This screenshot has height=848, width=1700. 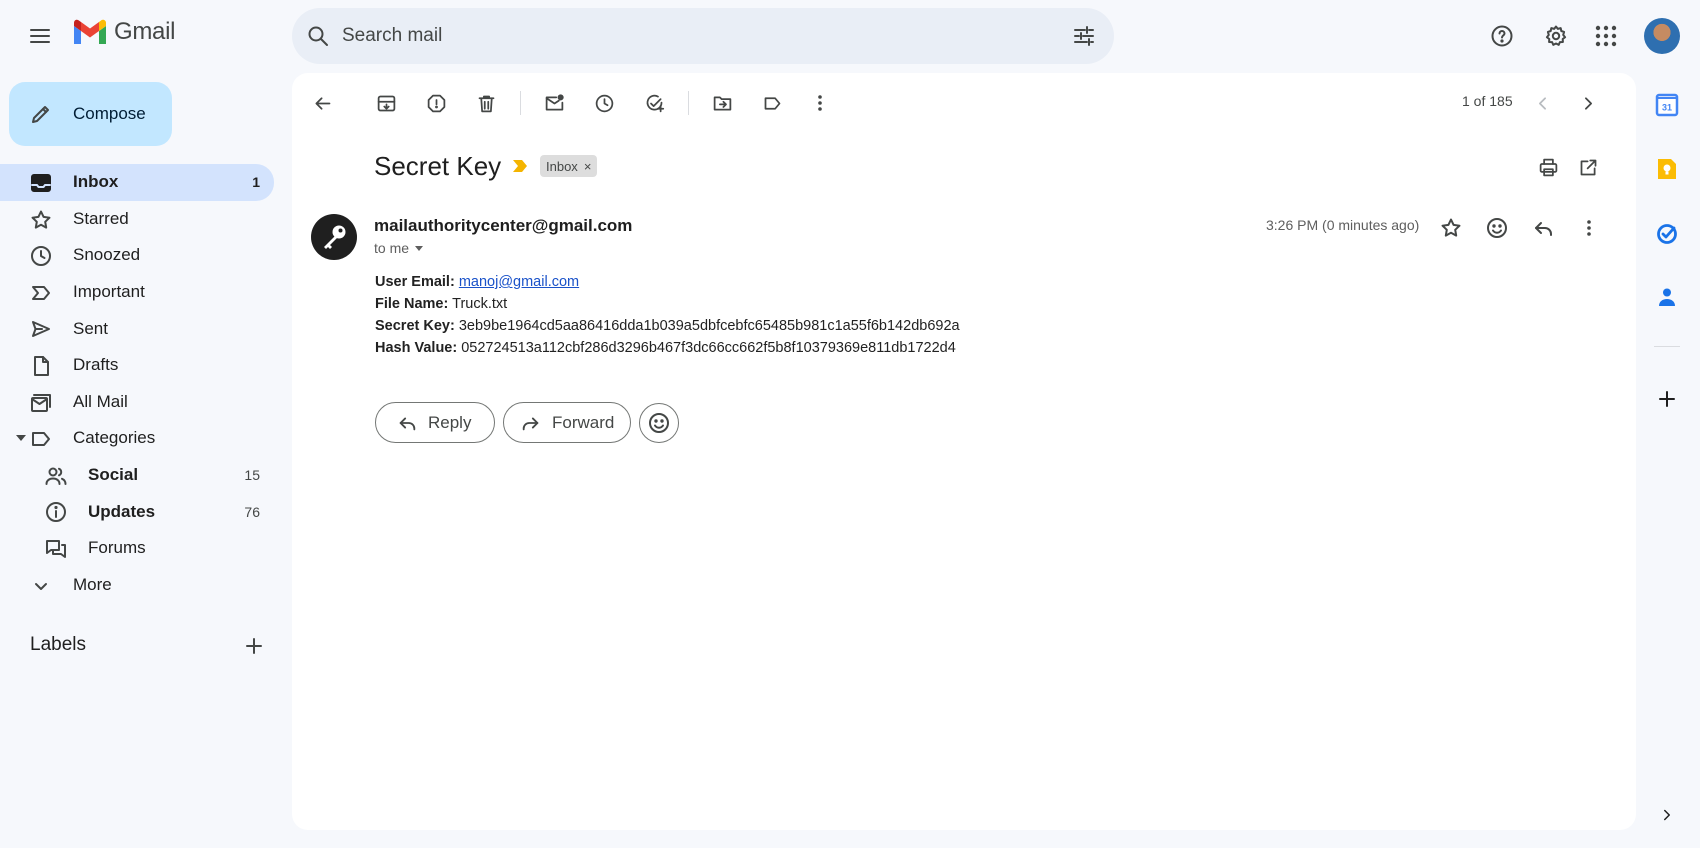 What do you see at coordinates (137, 182) in the screenshot?
I see `sidebar-item-inbox: Inbox 1` at bounding box center [137, 182].